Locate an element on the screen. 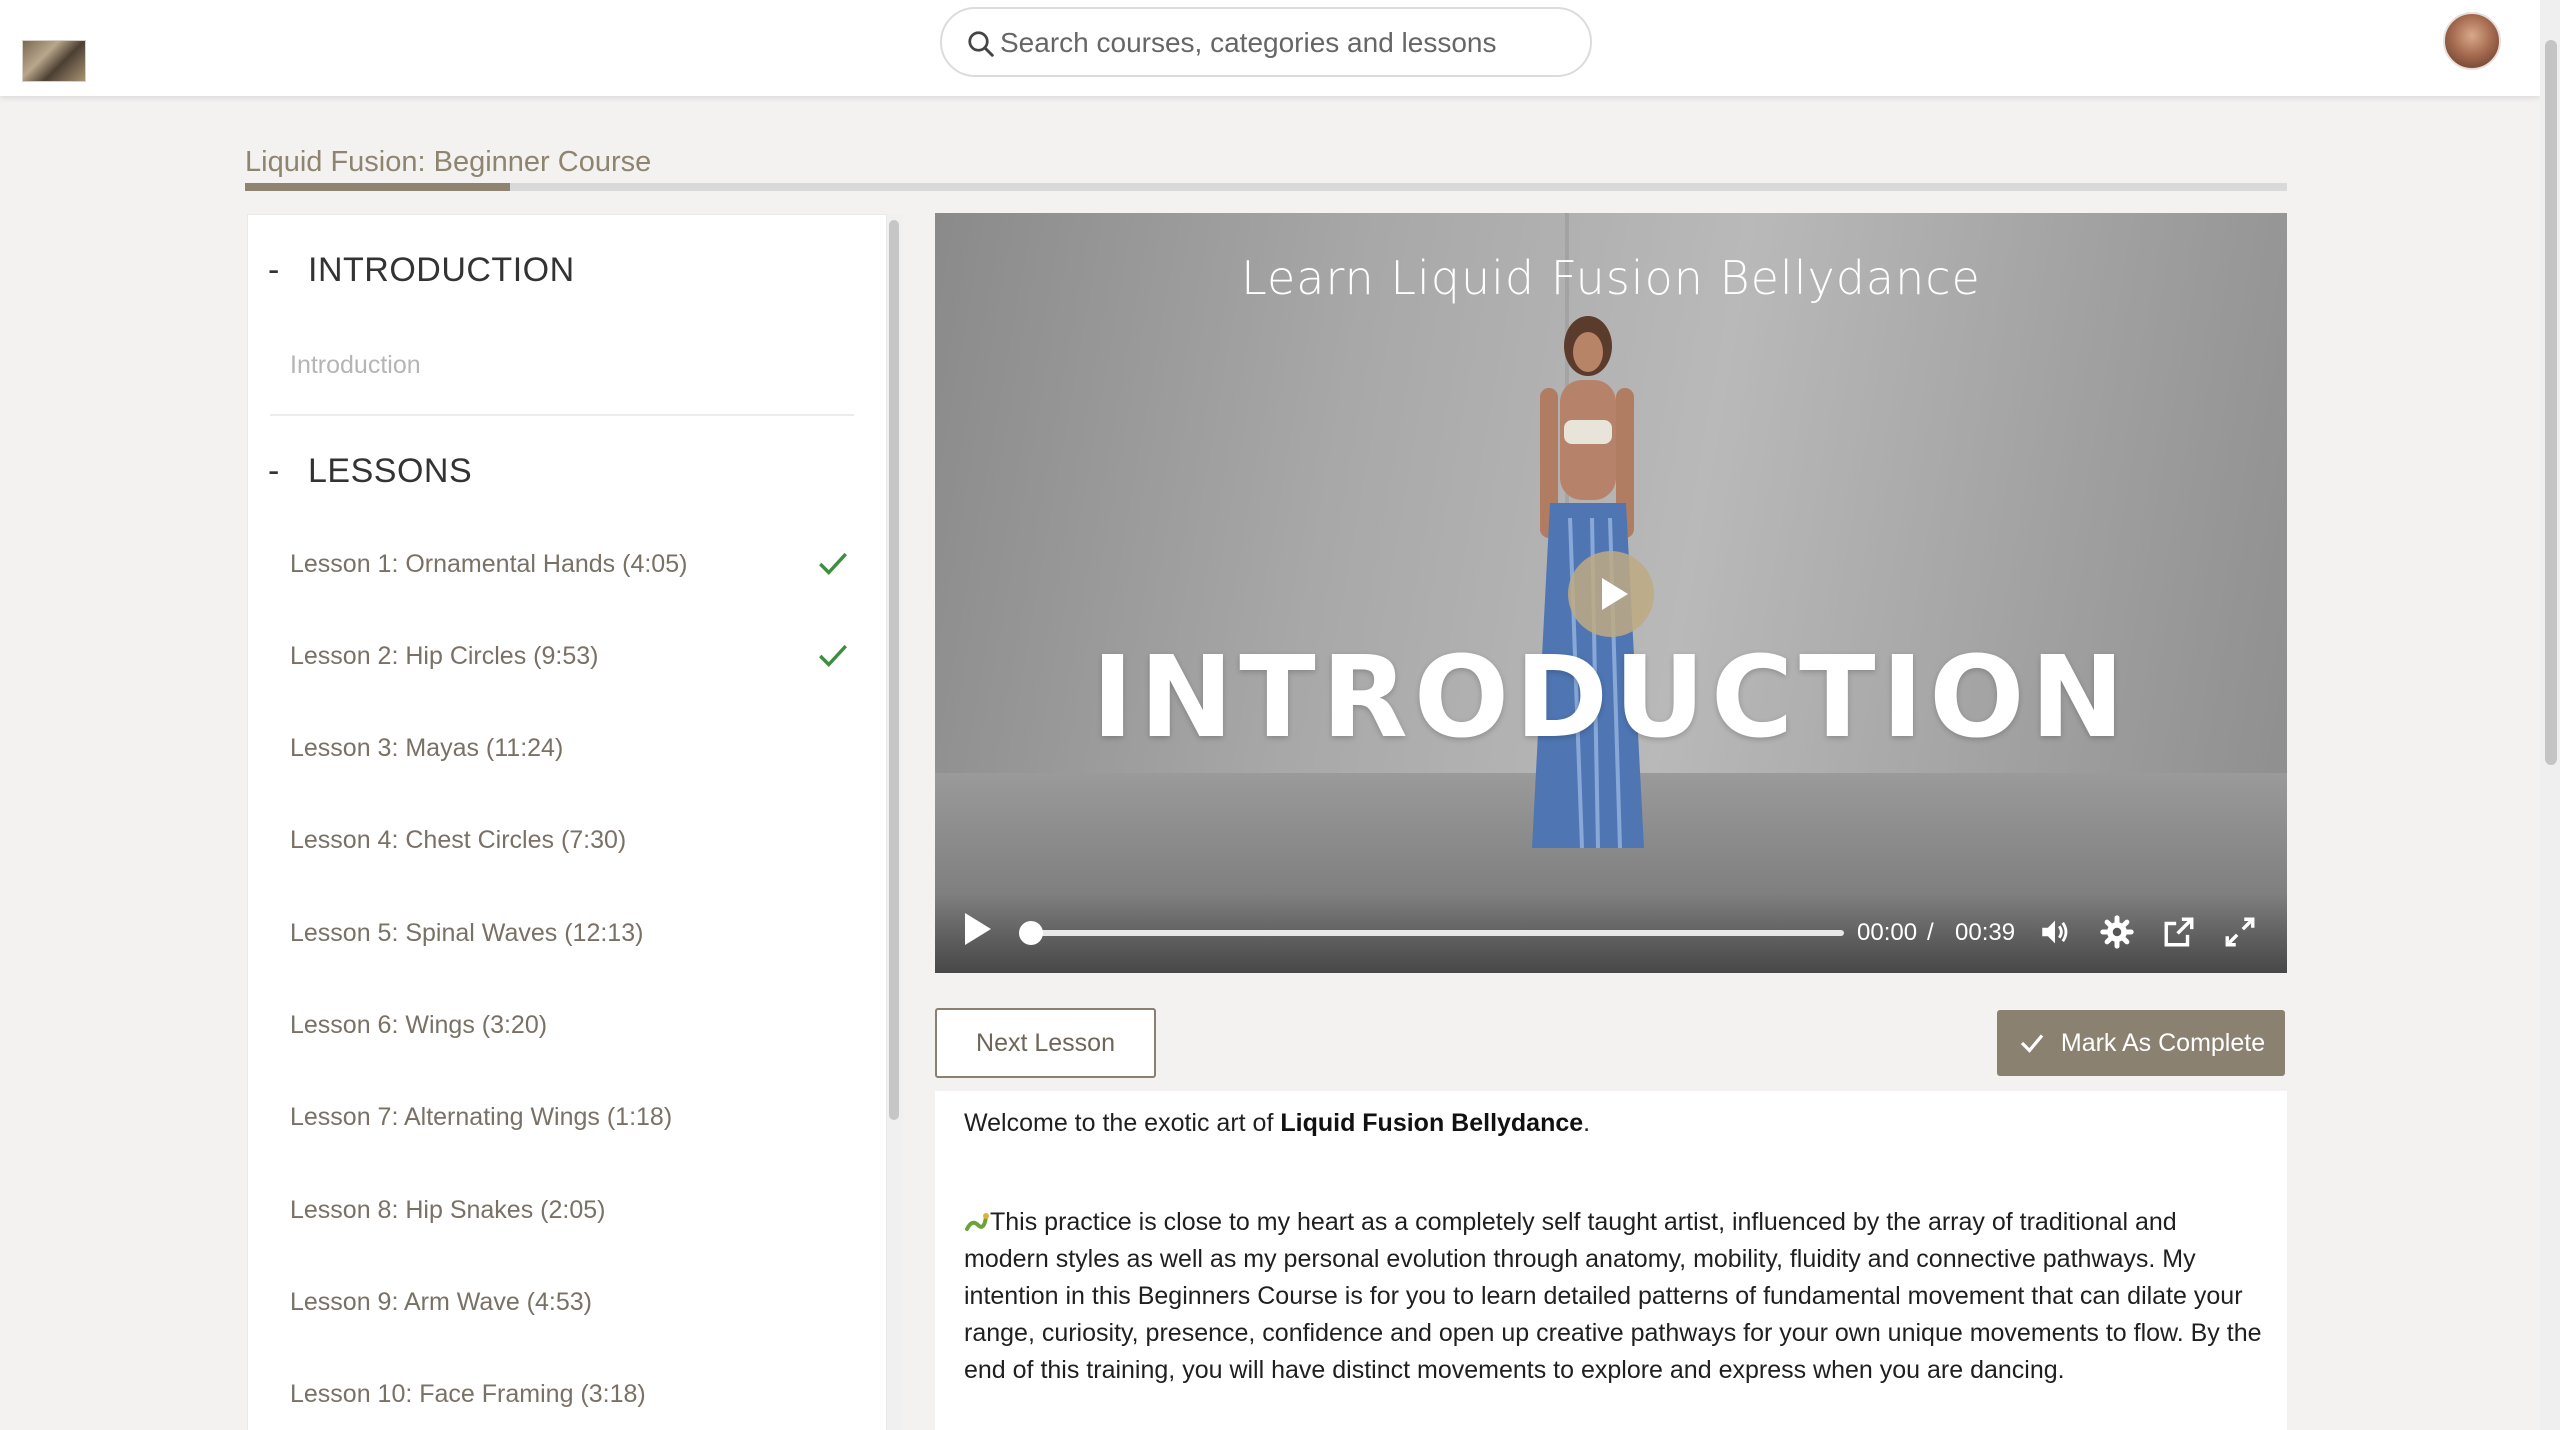 The image size is (2560, 1430). section-title: INTRODUCTION is located at coordinates (441, 270).